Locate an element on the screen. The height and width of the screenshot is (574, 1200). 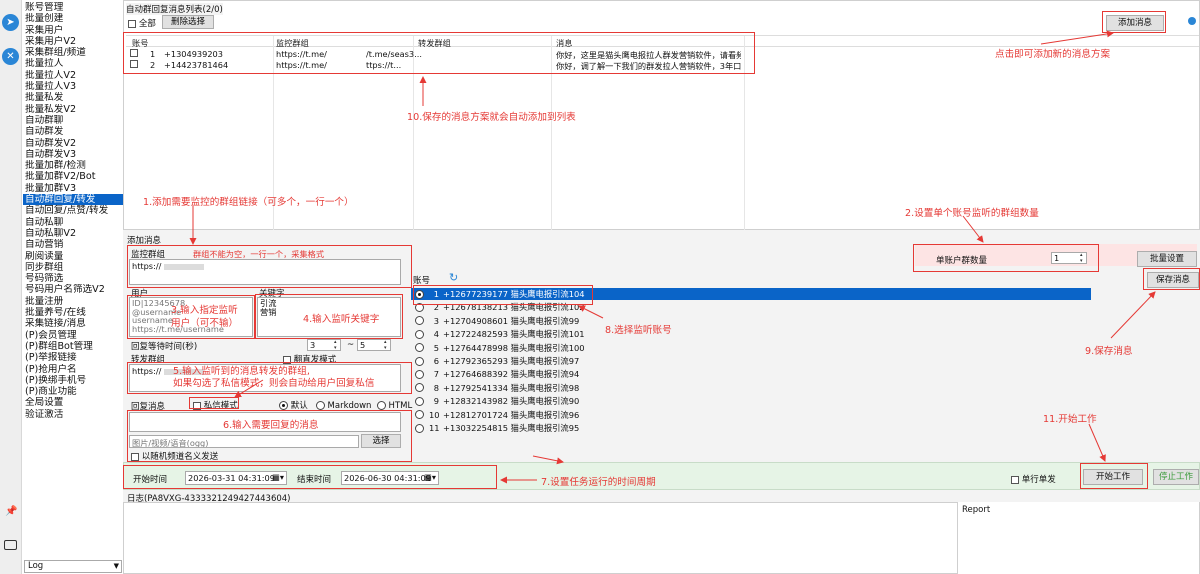
sidebar-item: 批量加群V3 is located at coordinates (73, 188).